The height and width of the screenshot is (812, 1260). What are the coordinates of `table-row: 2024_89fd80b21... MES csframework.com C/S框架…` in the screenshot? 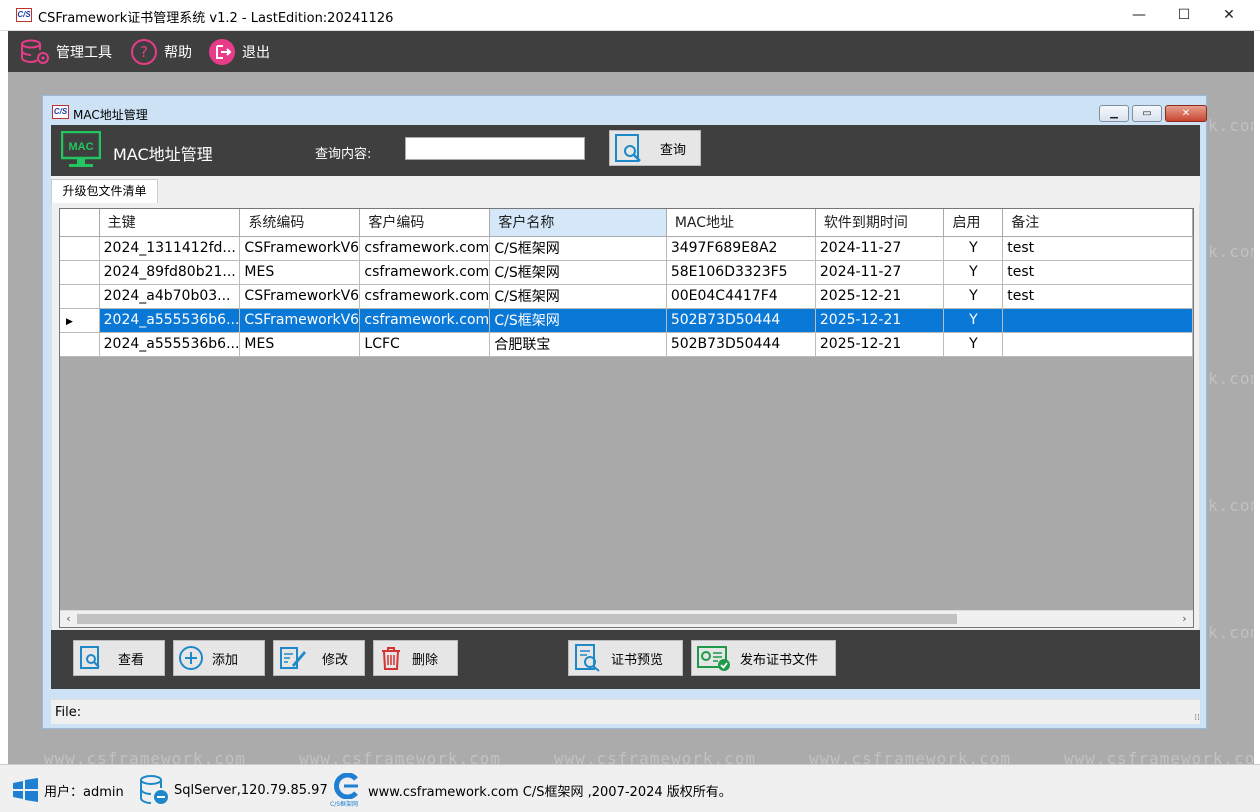 It's located at (626, 272).